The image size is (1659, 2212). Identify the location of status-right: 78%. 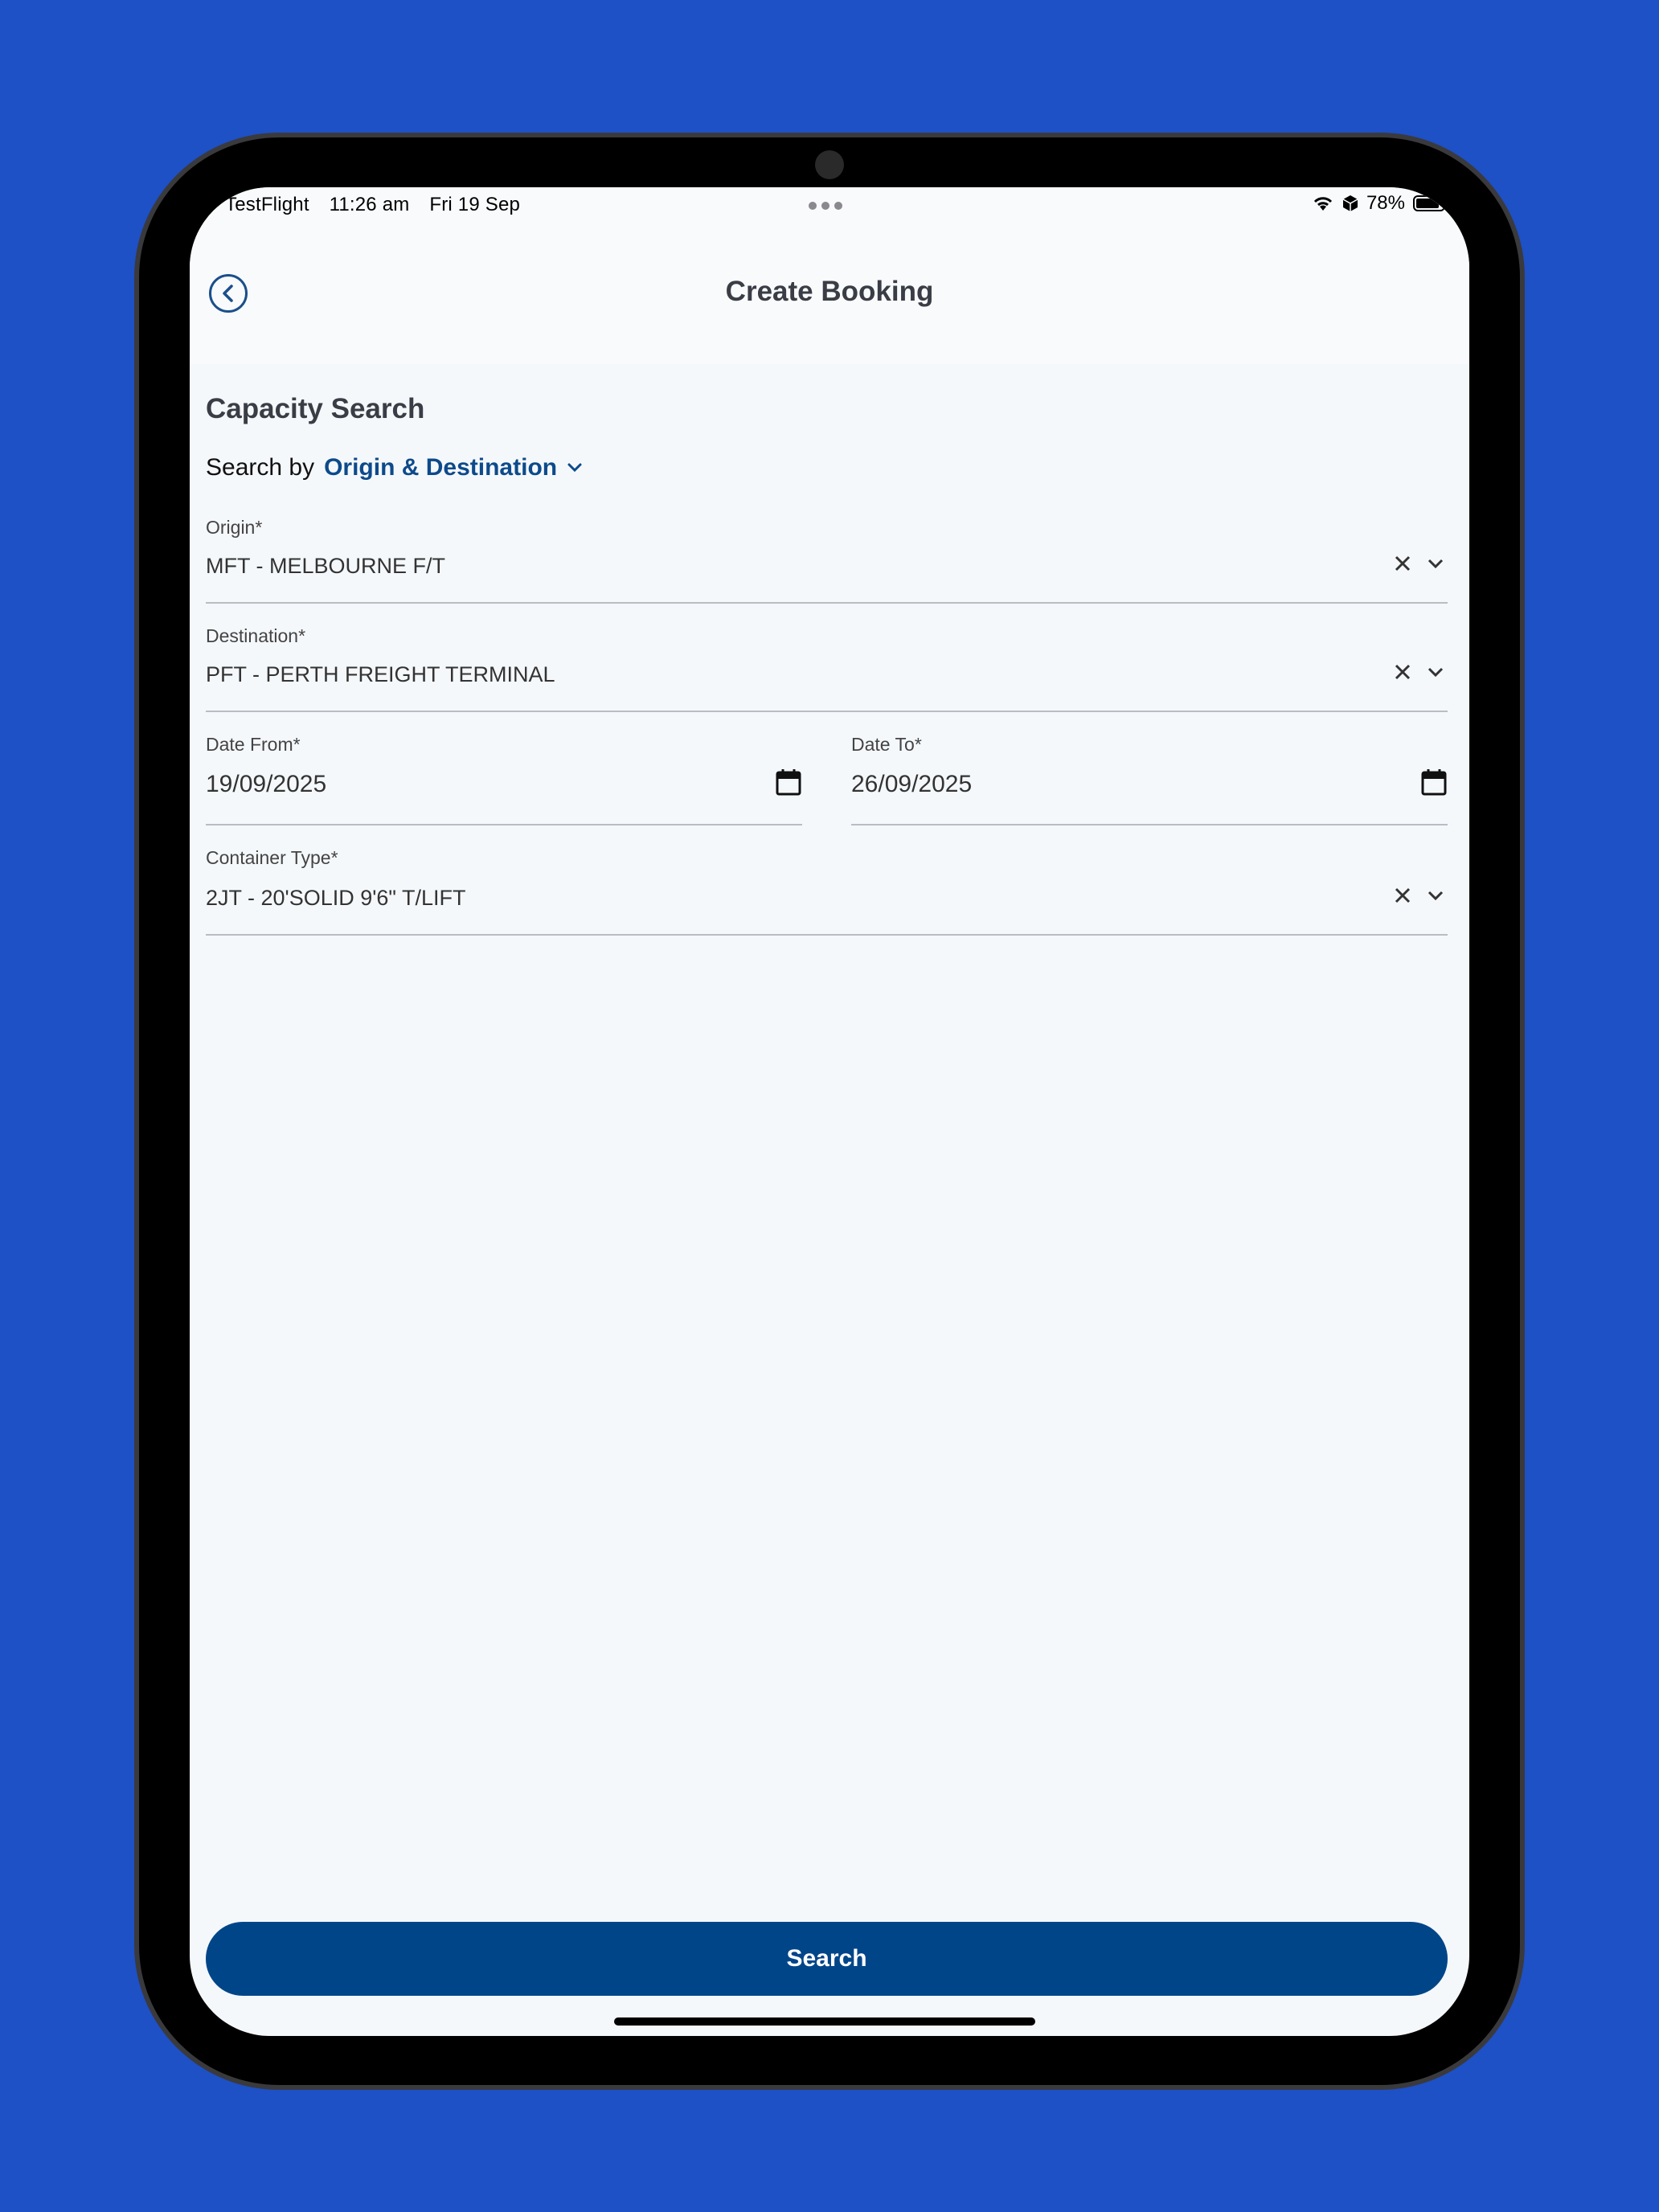
(1378, 203).